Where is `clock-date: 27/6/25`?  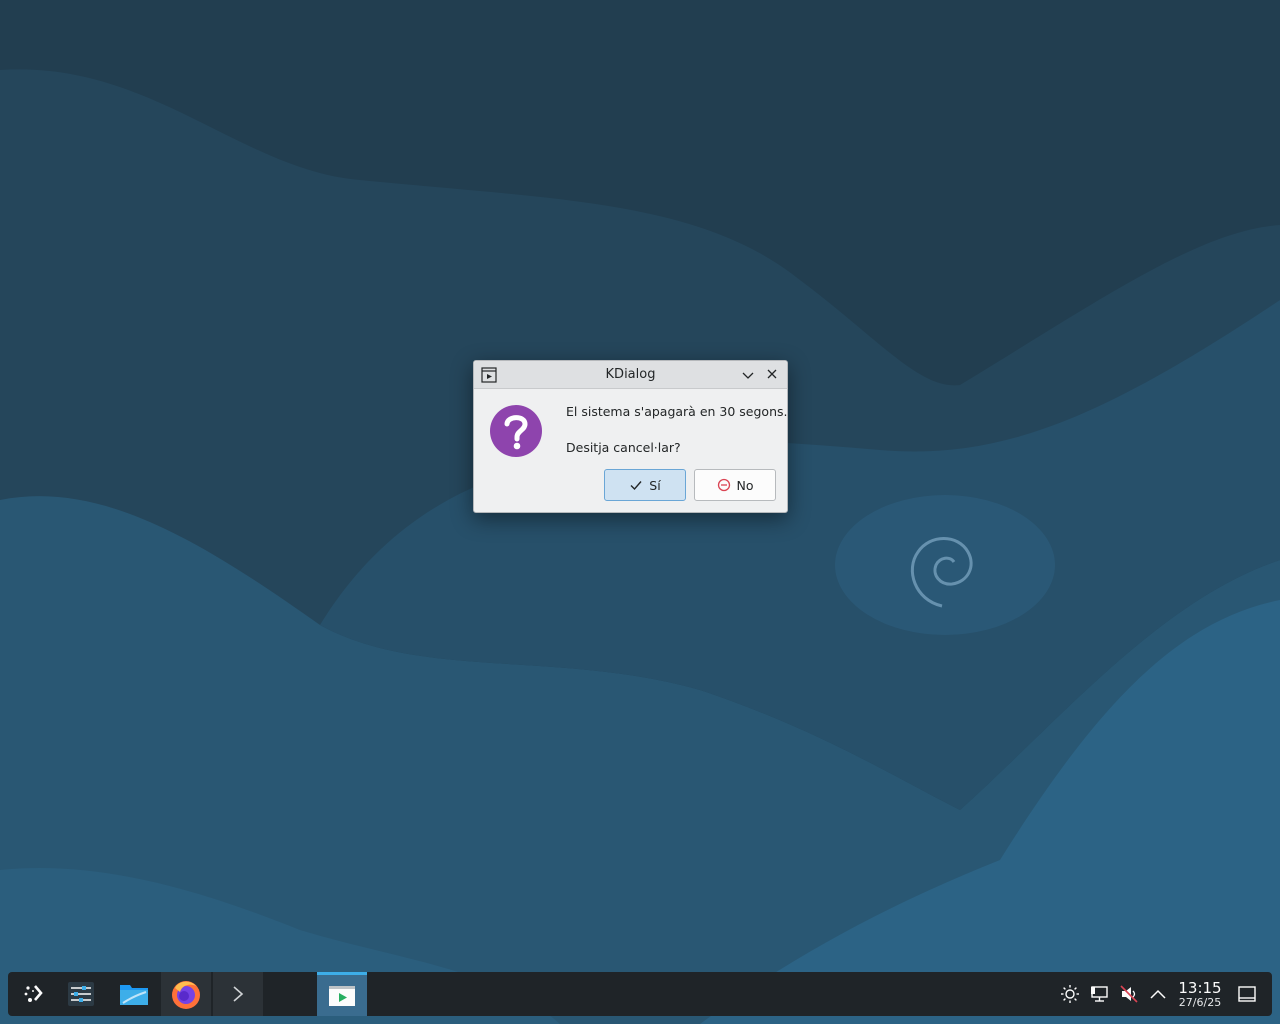 clock-date: 27/6/25 is located at coordinates (1200, 1002).